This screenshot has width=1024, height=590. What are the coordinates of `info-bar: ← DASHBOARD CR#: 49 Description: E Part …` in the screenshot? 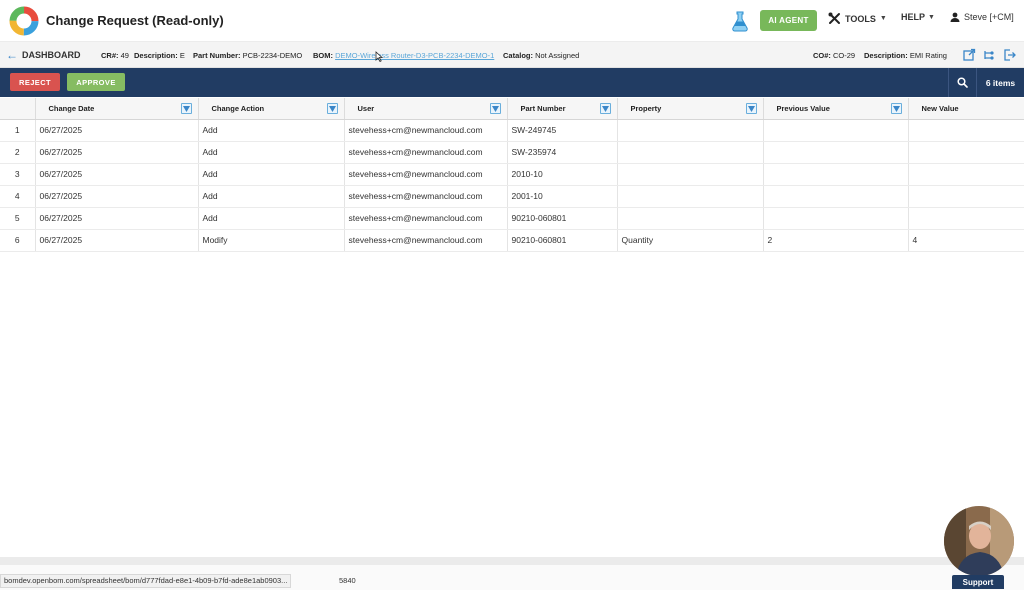 It's located at (512, 55).